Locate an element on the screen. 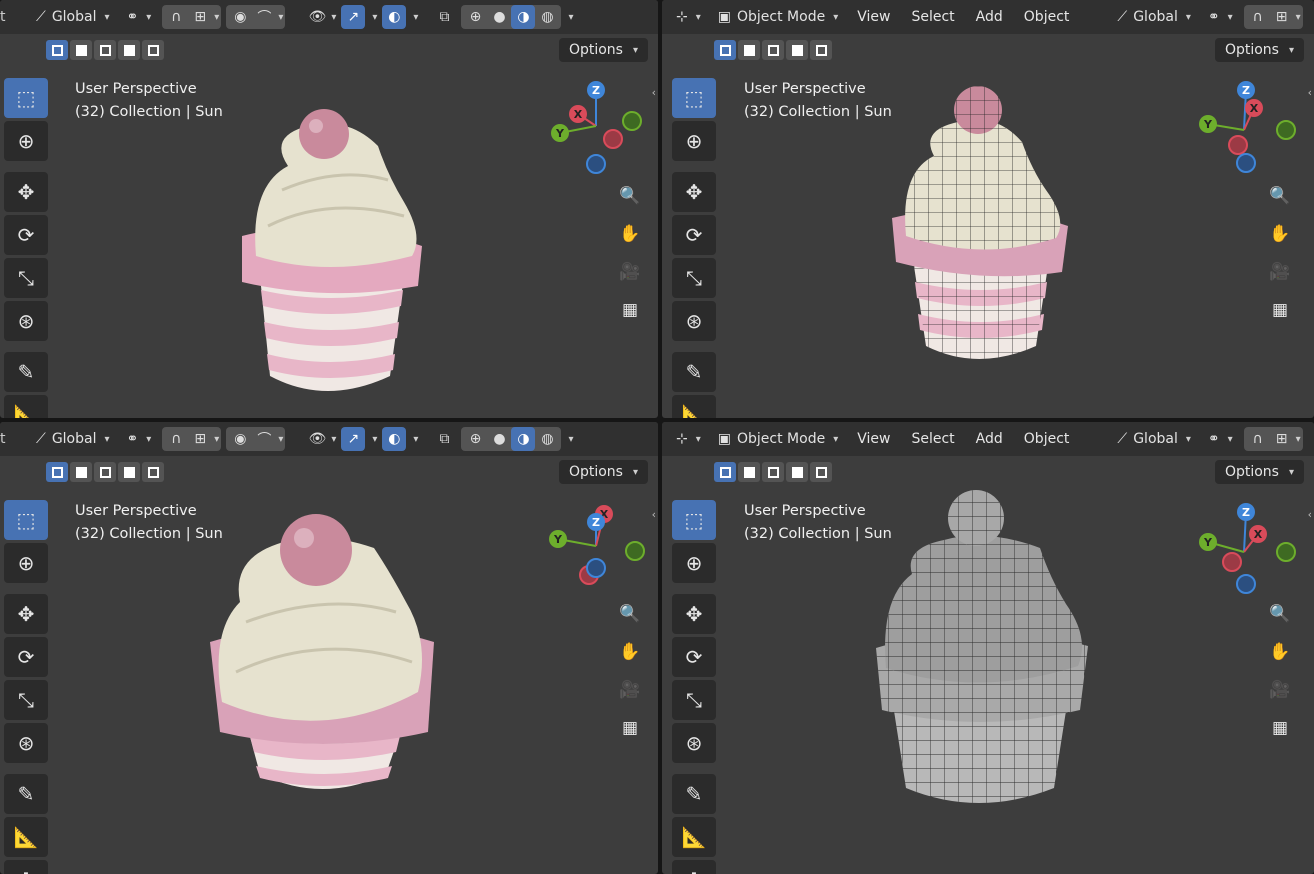 The image size is (1314, 874). menu-view: View is located at coordinates (873, 439).